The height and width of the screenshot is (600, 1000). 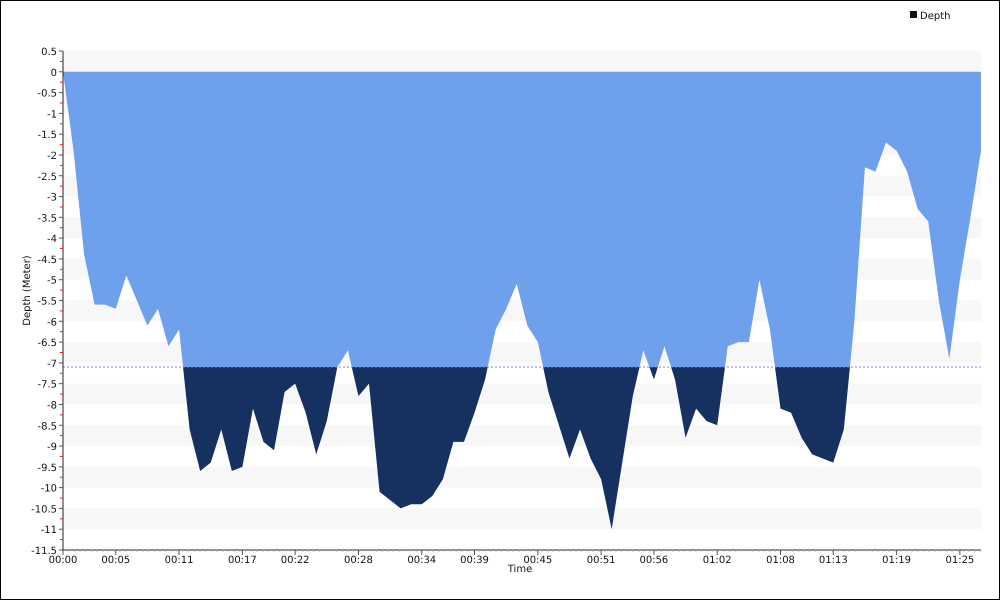 What do you see at coordinates (717, 560) in the screenshot?
I see `x-tick-label: 01:02` at bounding box center [717, 560].